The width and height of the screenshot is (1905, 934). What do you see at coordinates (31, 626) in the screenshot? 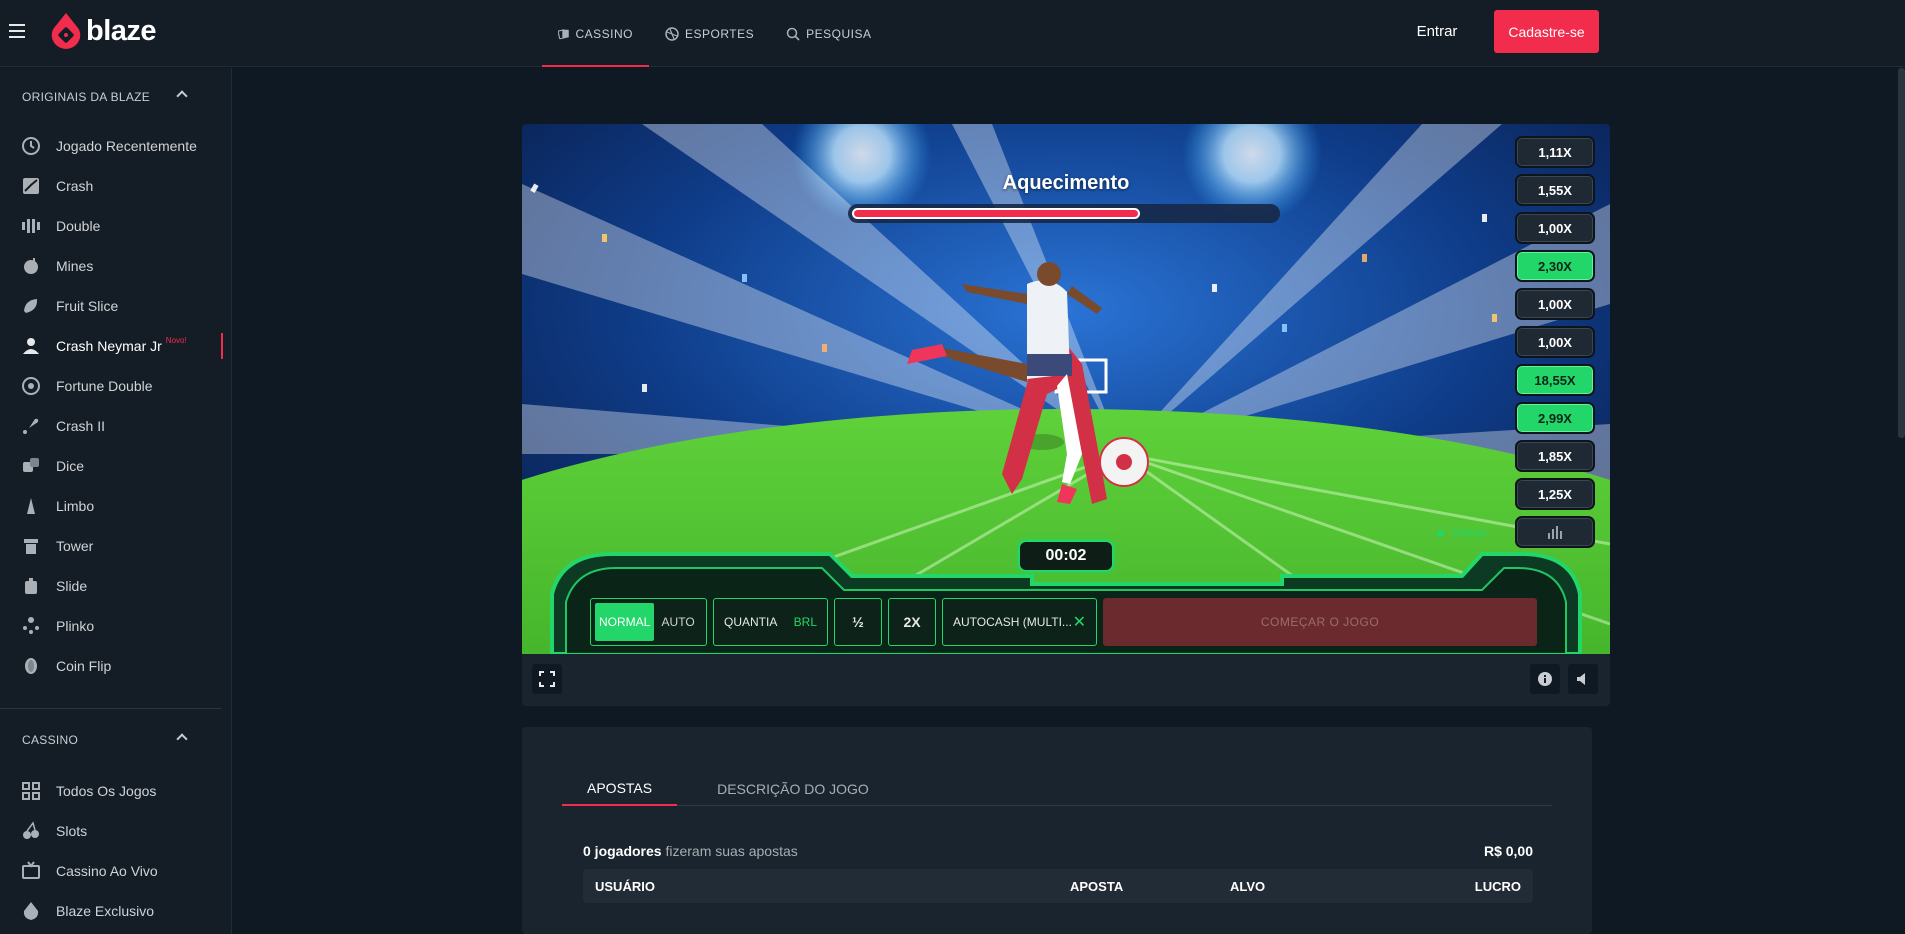
I see `plinko-icon` at bounding box center [31, 626].